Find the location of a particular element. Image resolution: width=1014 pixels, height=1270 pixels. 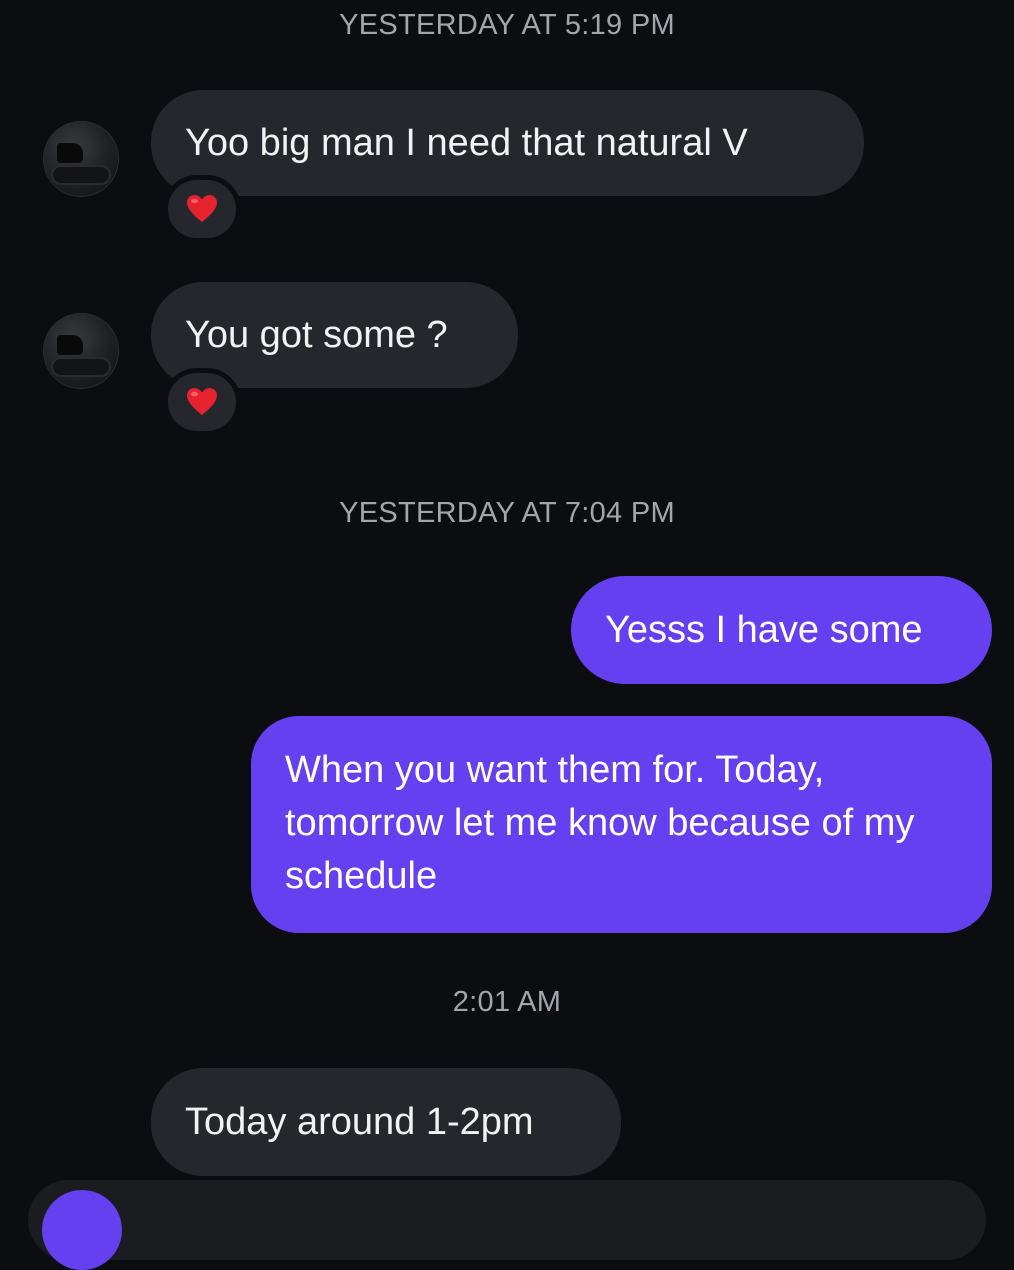

timestamp-yesterday-519: YESTERDAY AT 5:19 PM is located at coordinates (507, 25).